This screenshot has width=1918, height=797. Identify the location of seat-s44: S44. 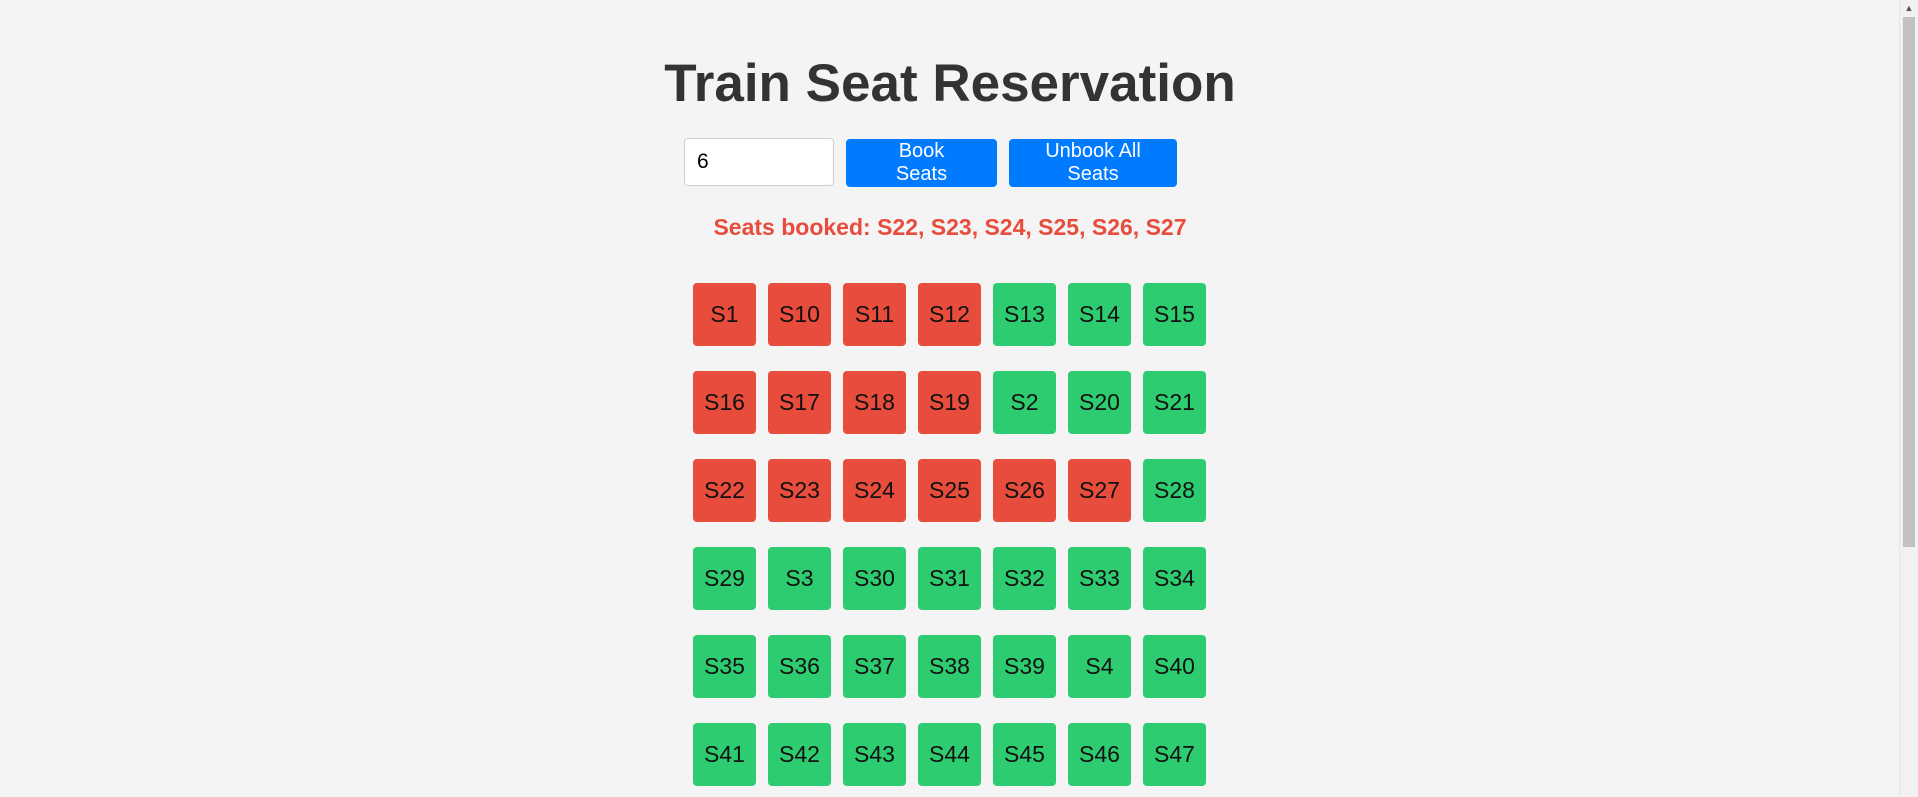
(949, 754).